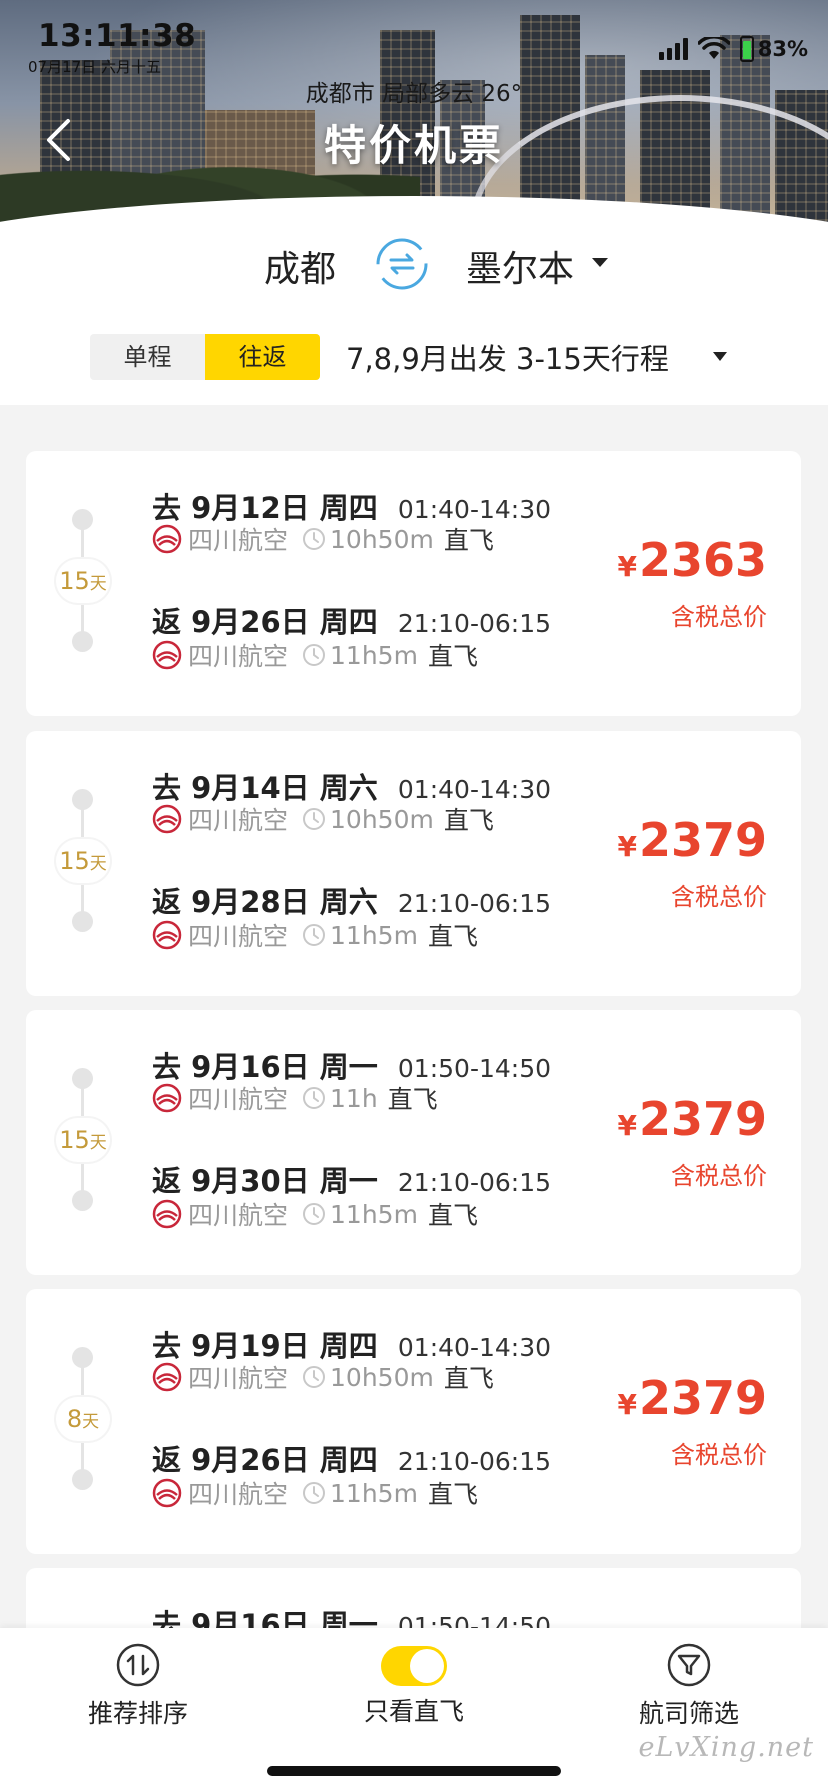  I want to click on status-indicators: 83%, so click(733, 49).